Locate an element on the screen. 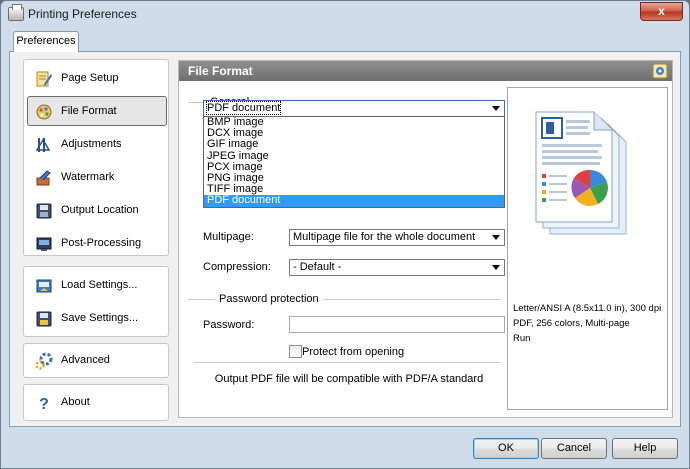 The image size is (690, 469). about-icon: ? is located at coordinates (44, 404).